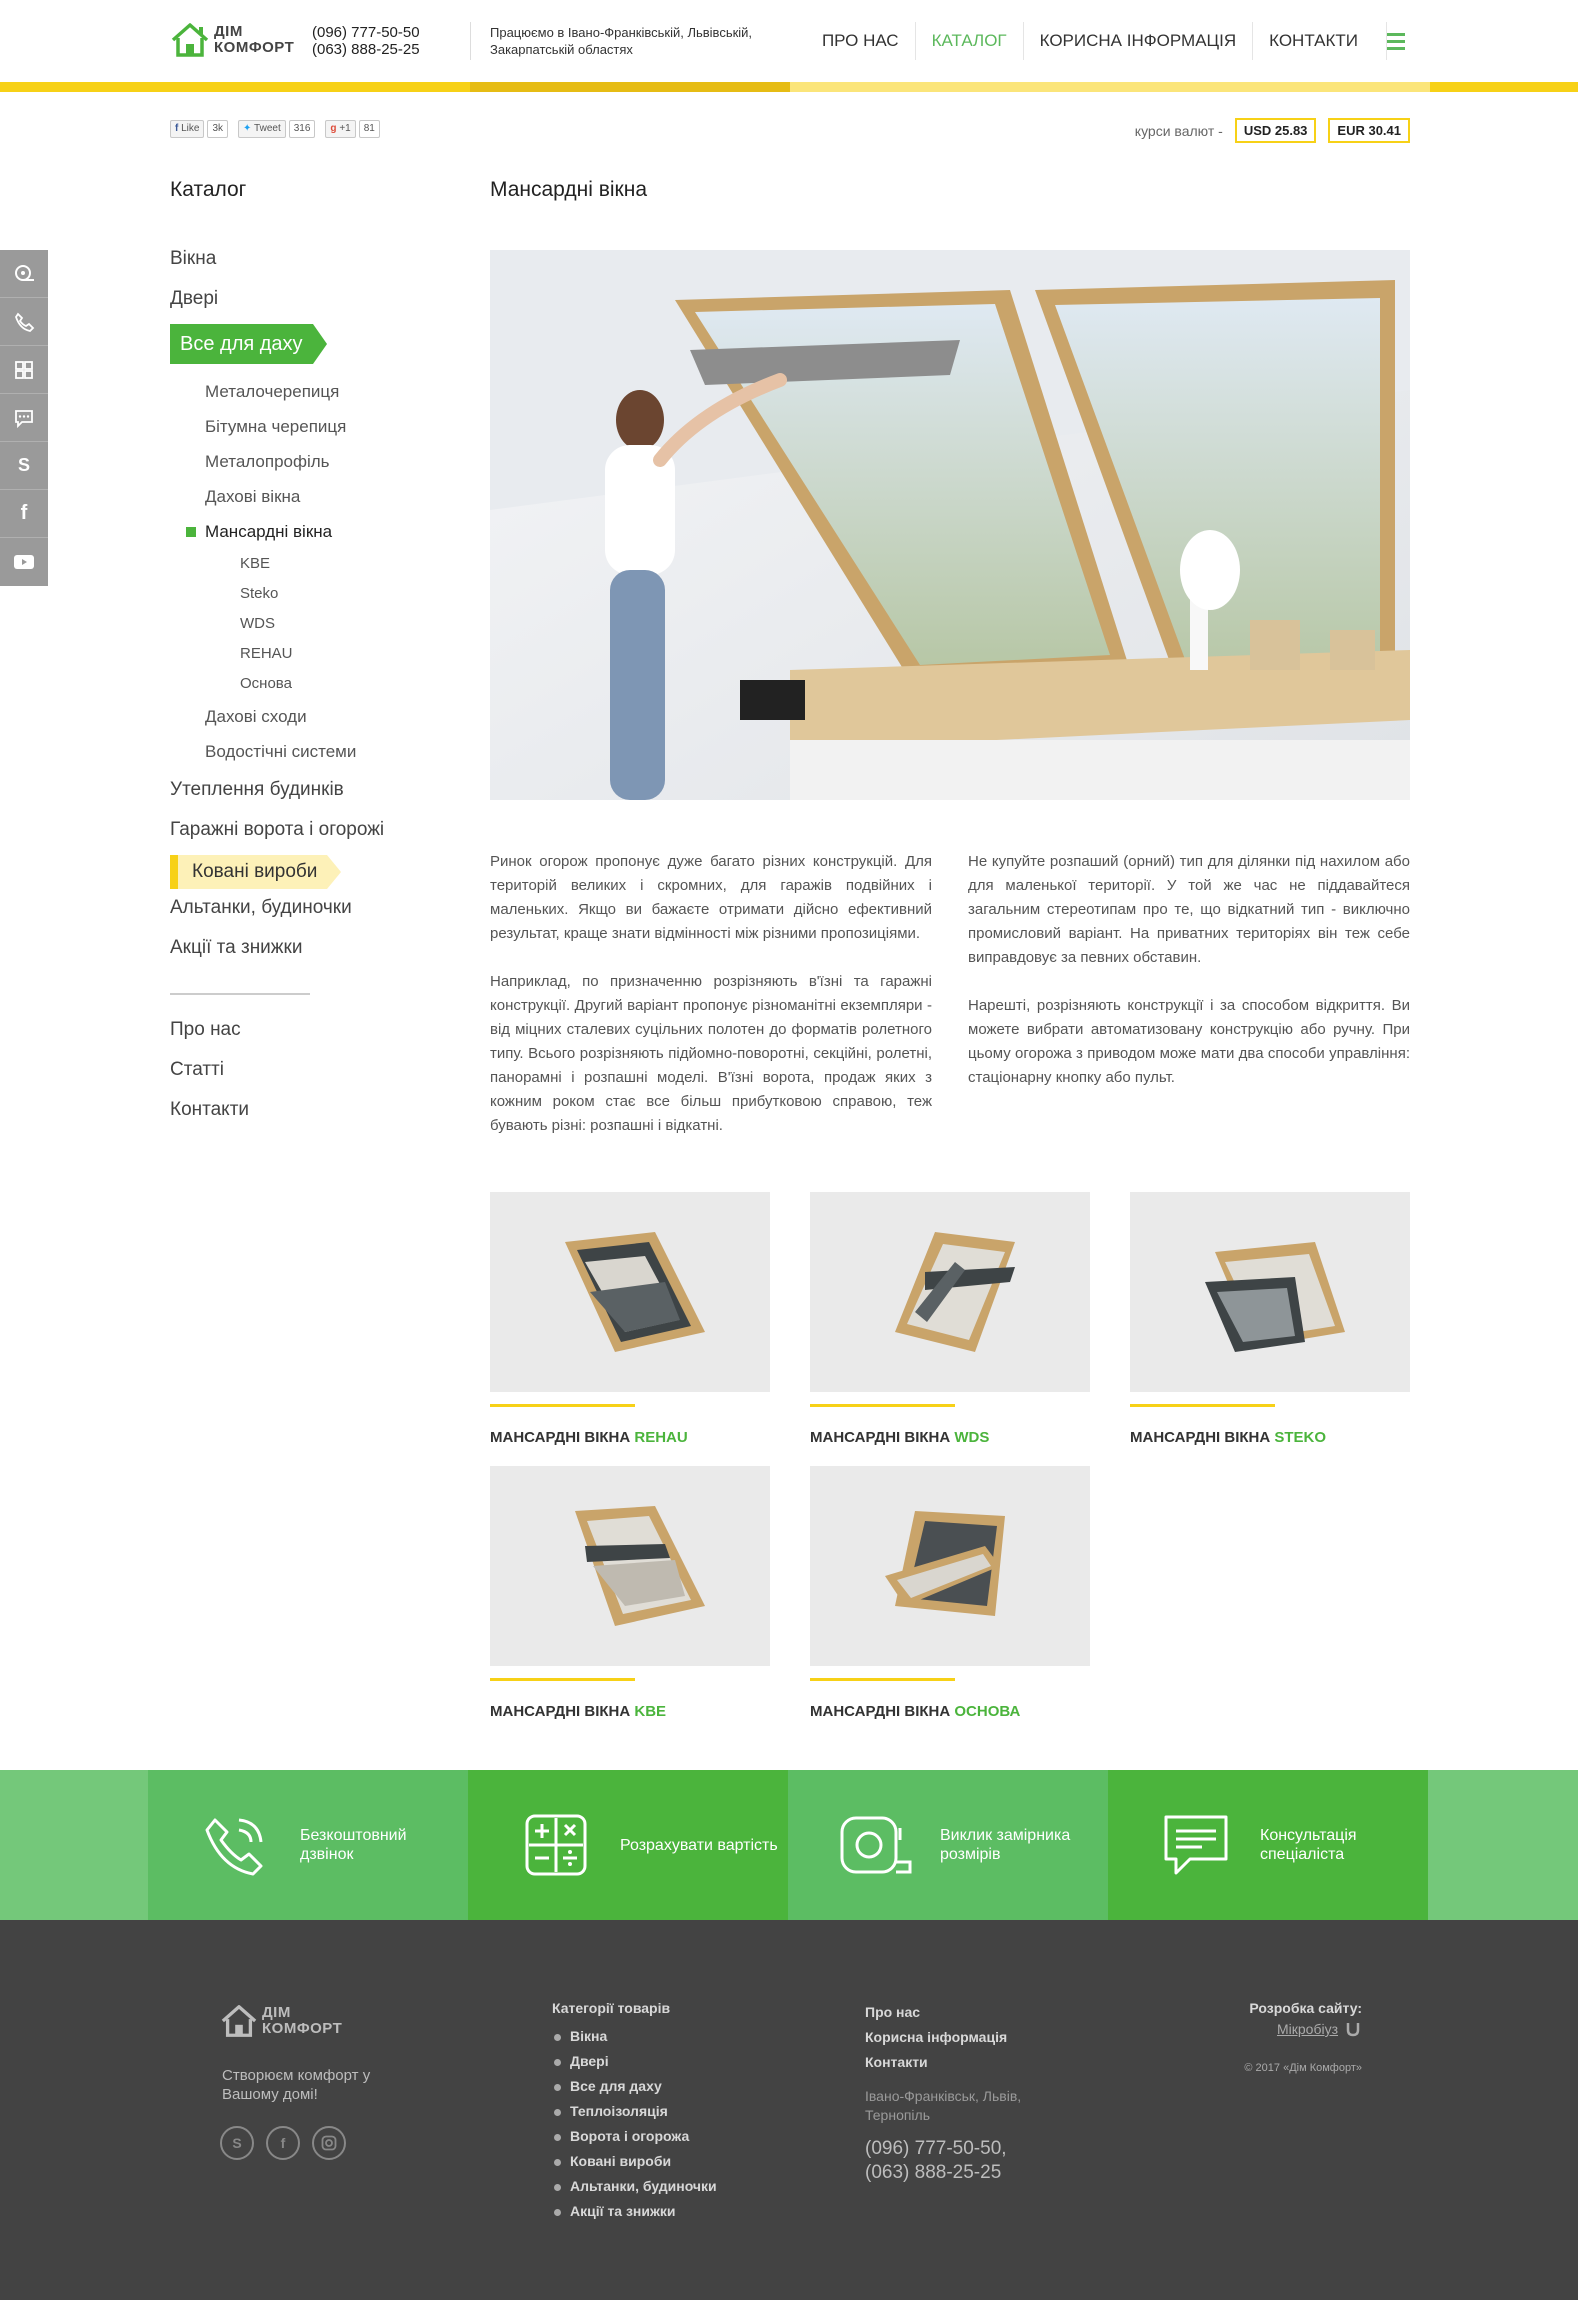 Image resolution: width=1578 pixels, height=2300 pixels. What do you see at coordinates (24, 274) in the screenshot?
I see `tape-measure-icon` at bounding box center [24, 274].